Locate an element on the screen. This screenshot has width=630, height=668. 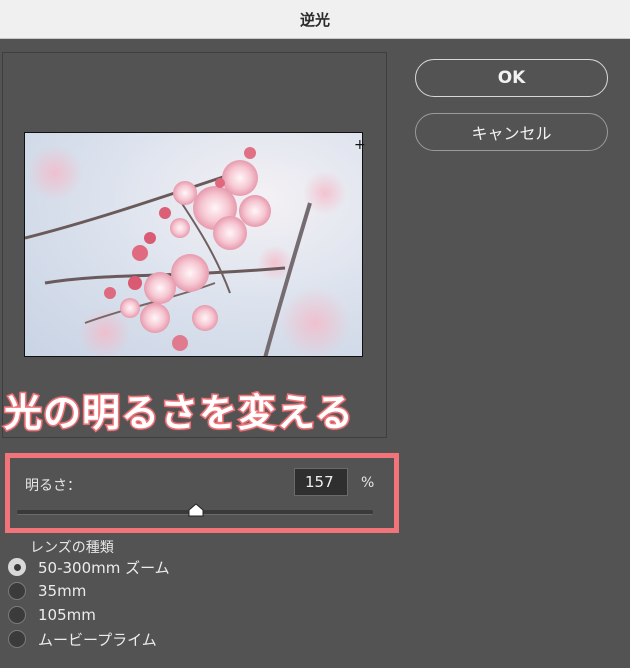
brightness-label: 明るさ： is located at coordinates (53, 486).